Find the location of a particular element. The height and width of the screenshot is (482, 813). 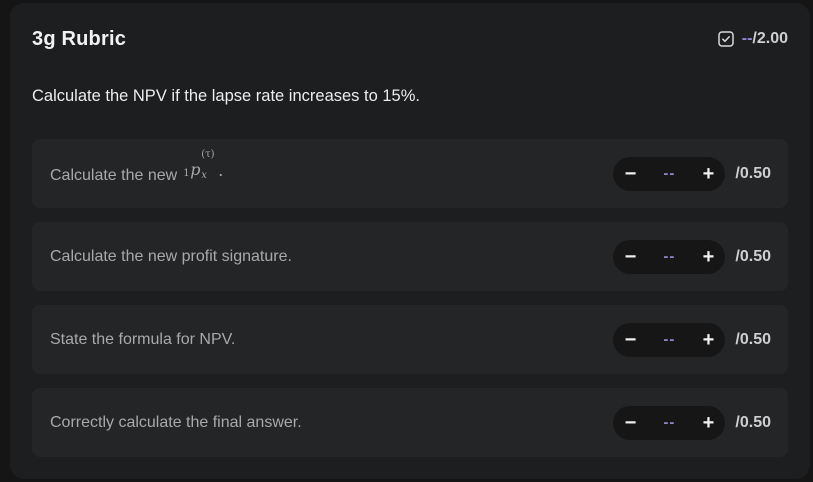

criterion-label: State the formula for NPV. is located at coordinates (143, 339).